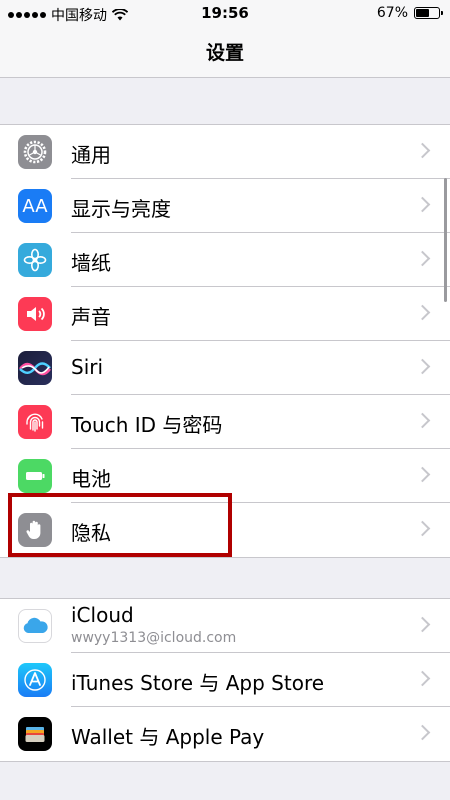 The image size is (450, 800). I want to click on settings-row-label: 显示与亮度, so click(121, 209).